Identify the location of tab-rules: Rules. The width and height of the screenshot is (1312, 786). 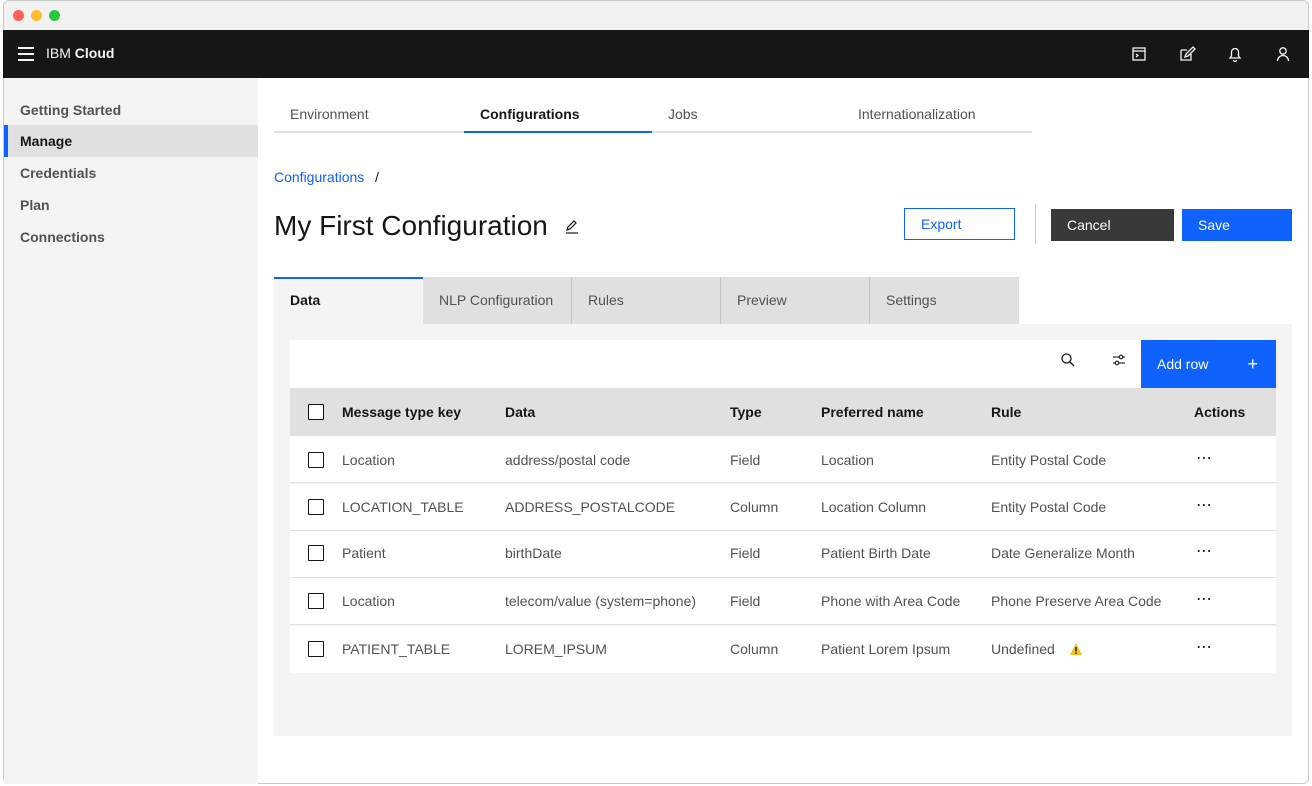
(646, 300).